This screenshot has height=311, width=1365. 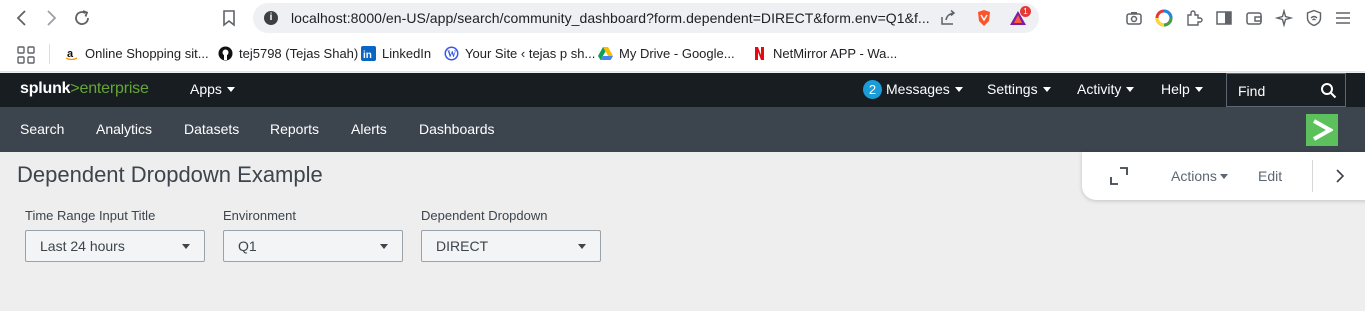 I want to click on github-icon, so click(x=225, y=53).